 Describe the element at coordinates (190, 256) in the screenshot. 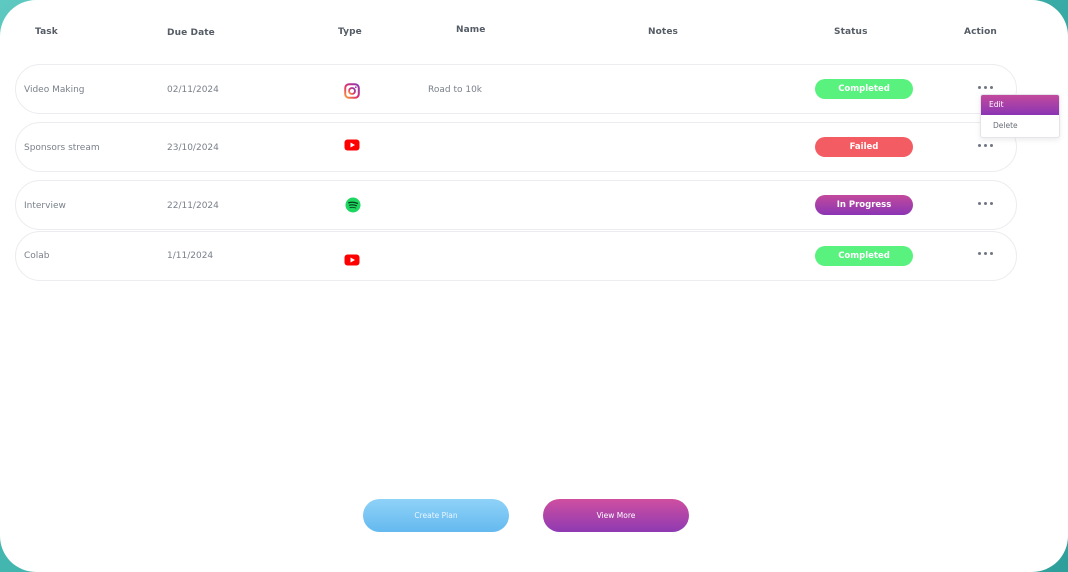

I see `due-date-cell: 1/11/2024` at that location.